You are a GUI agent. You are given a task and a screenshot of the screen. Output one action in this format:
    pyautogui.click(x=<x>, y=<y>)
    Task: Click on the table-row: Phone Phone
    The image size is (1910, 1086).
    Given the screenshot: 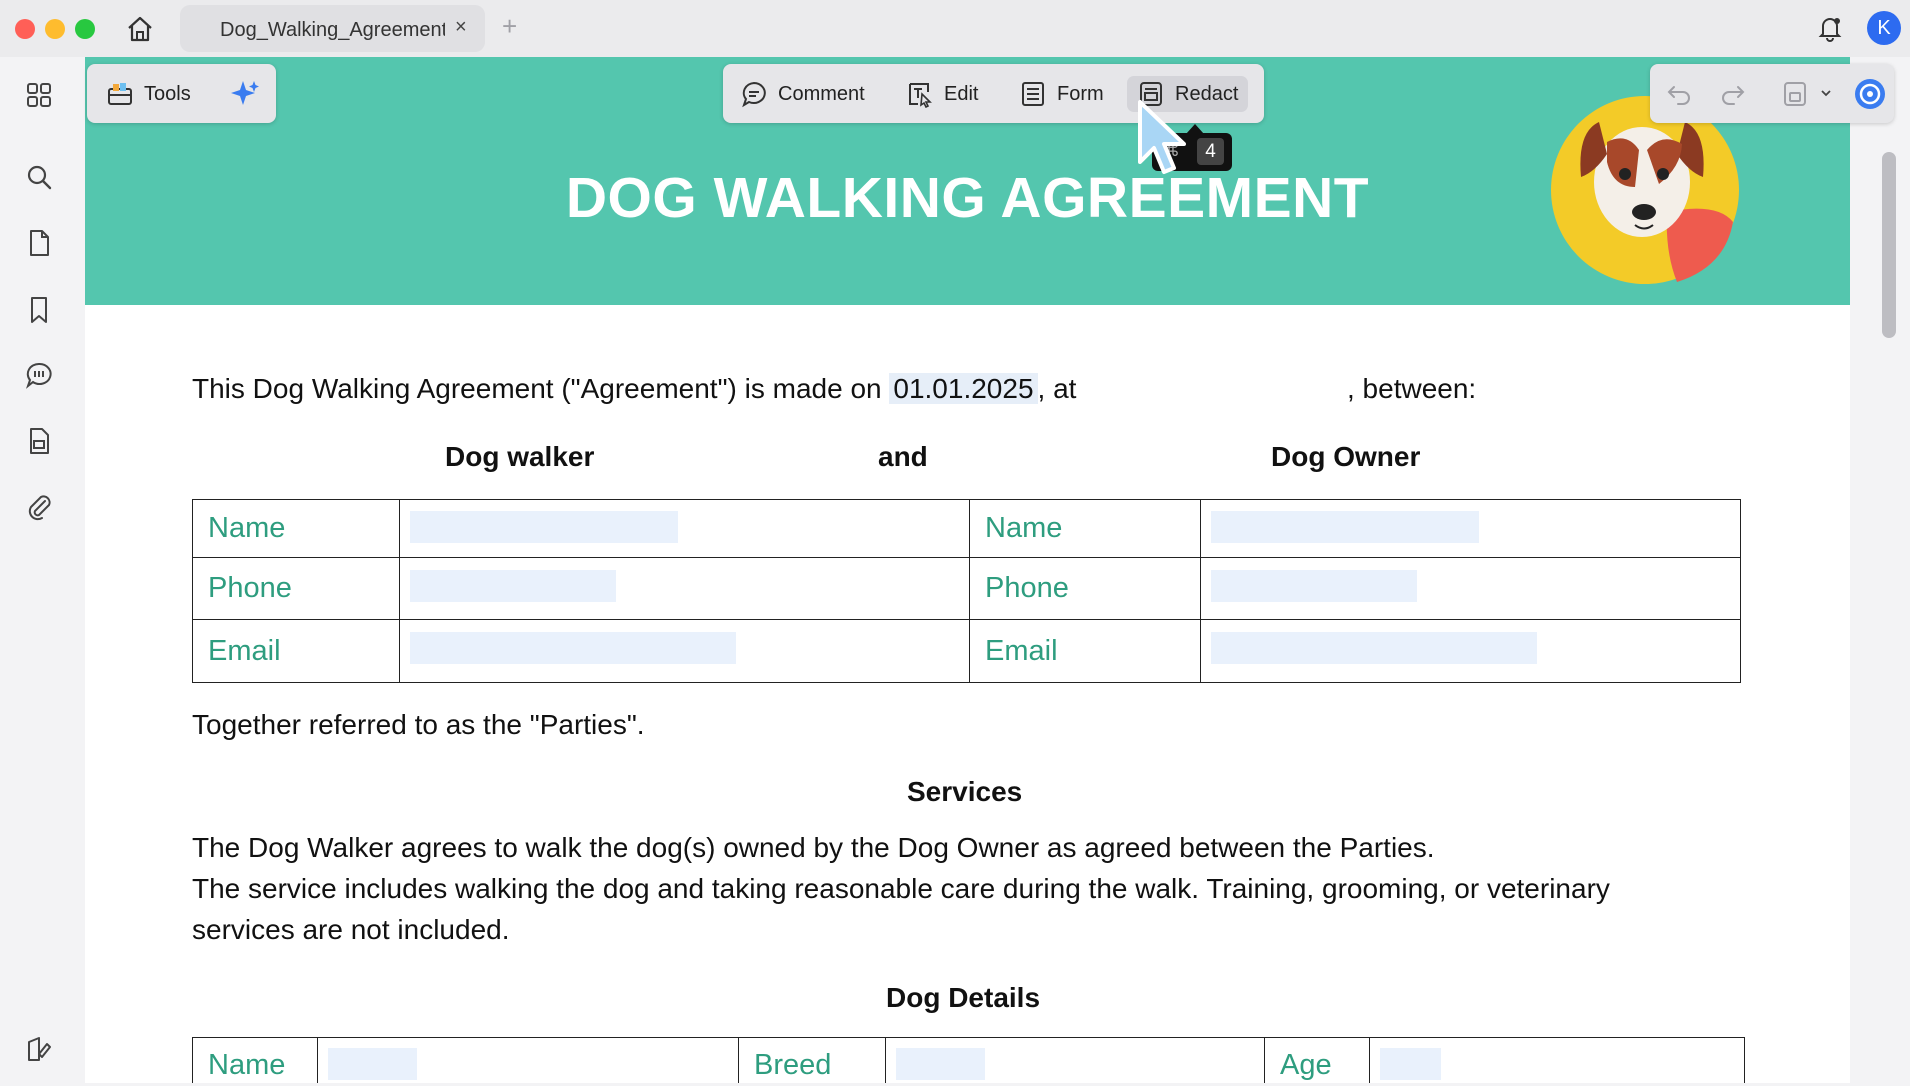 What is the action you would take?
    pyautogui.click(x=966, y=588)
    